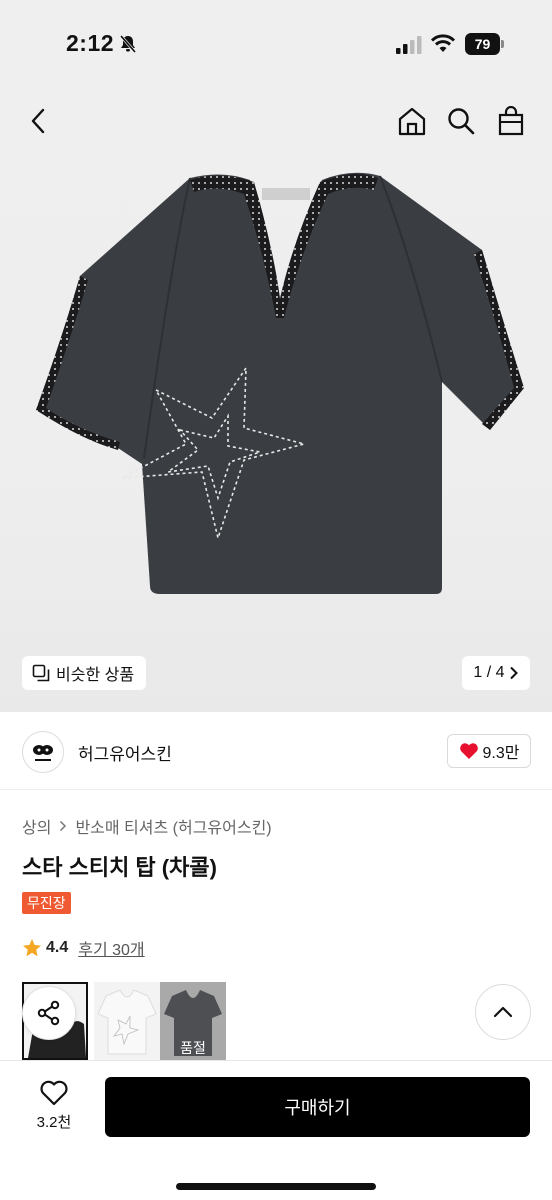 Image resolution: width=552 pixels, height=1200 pixels. I want to click on brand-name: 허그유어스킨, so click(125, 752).